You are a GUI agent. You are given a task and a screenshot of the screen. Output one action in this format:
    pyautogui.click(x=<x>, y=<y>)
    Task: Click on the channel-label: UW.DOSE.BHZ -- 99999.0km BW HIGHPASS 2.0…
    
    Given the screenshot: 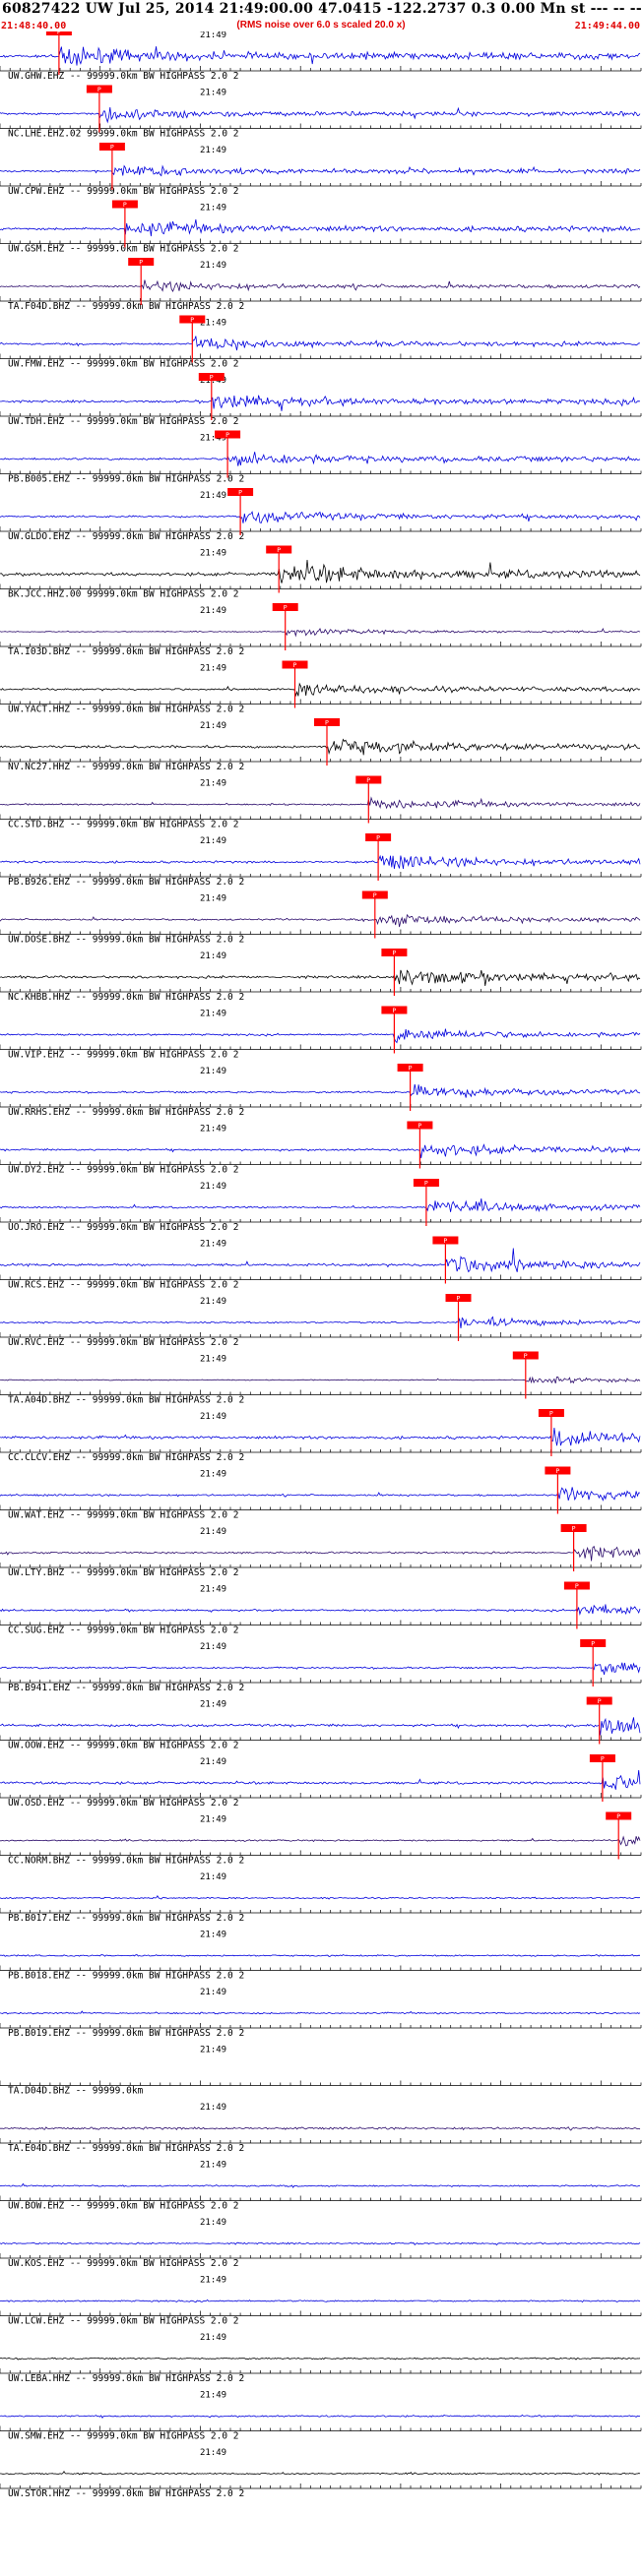 What is the action you would take?
    pyautogui.click(x=126, y=940)
    